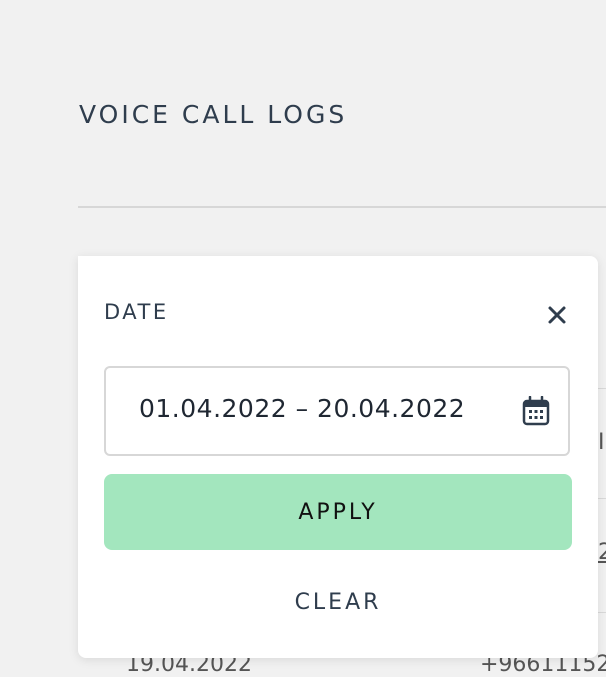 The image size is (606, 677). Describe the element at coordinates (602, 552) in the screenshot. I see `table-cell-link: 2` at that location.